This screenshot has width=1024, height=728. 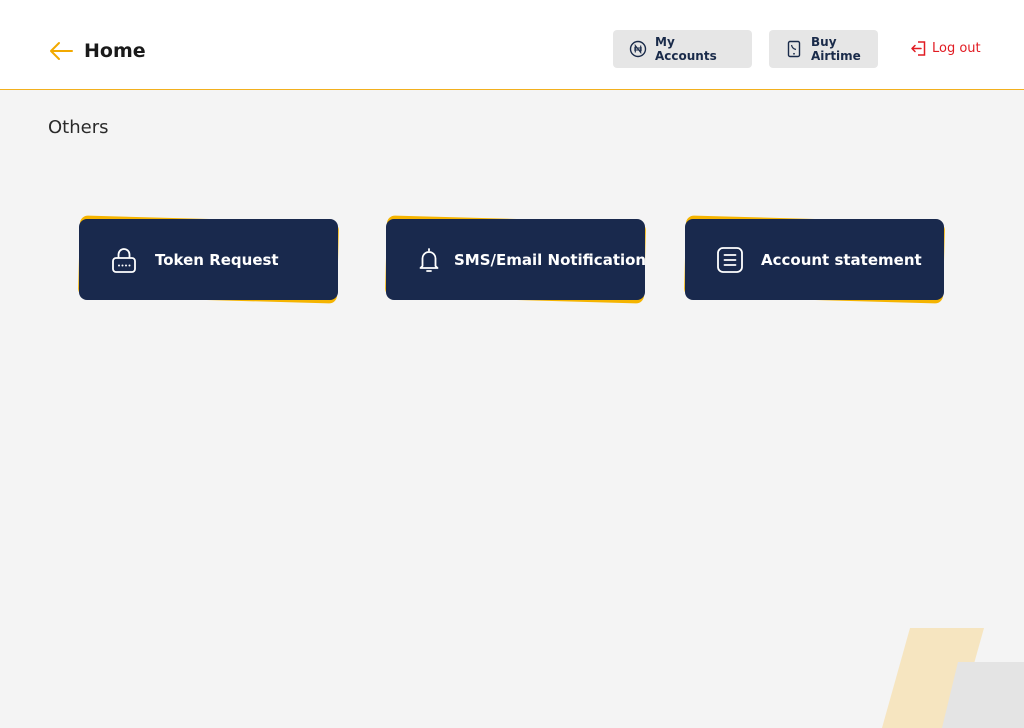 I want to click on card-label: Account statement, so click(x=841, y=259).